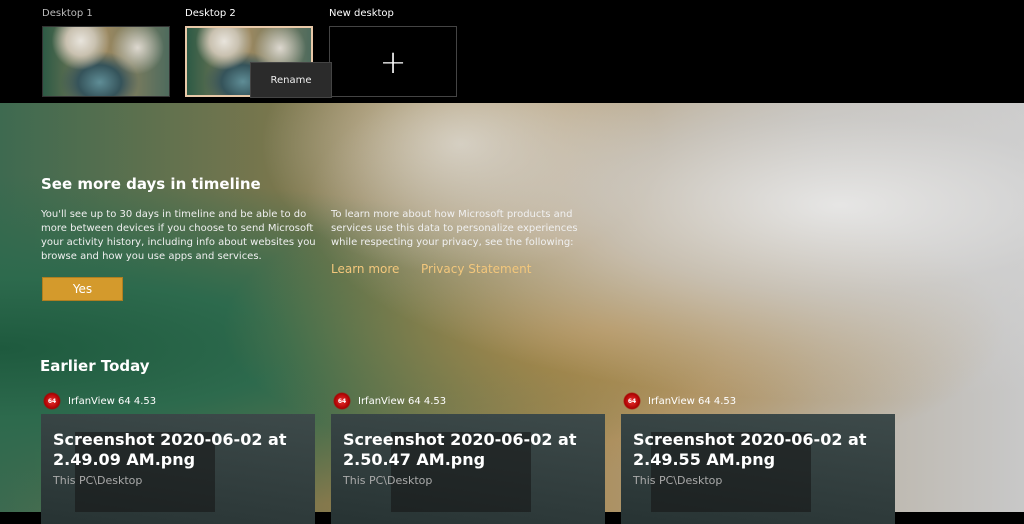  What do you see at coordinates (67, 13) in the screenshot?
I see `desktop-label: Desktop 1` at bounding box center [67, 13].